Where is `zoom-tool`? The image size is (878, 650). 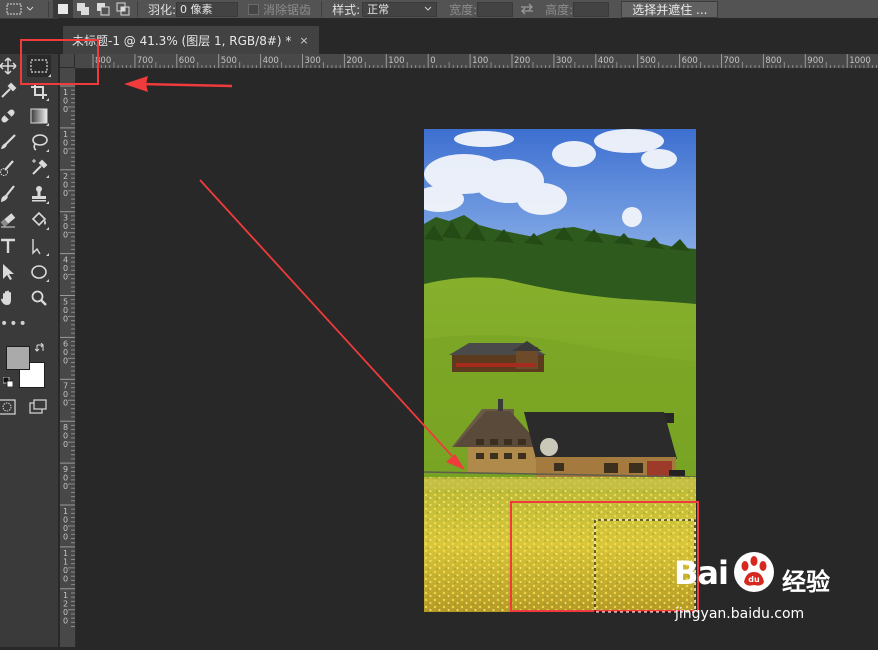
zoom-tool is located at coordinates (39, 298).